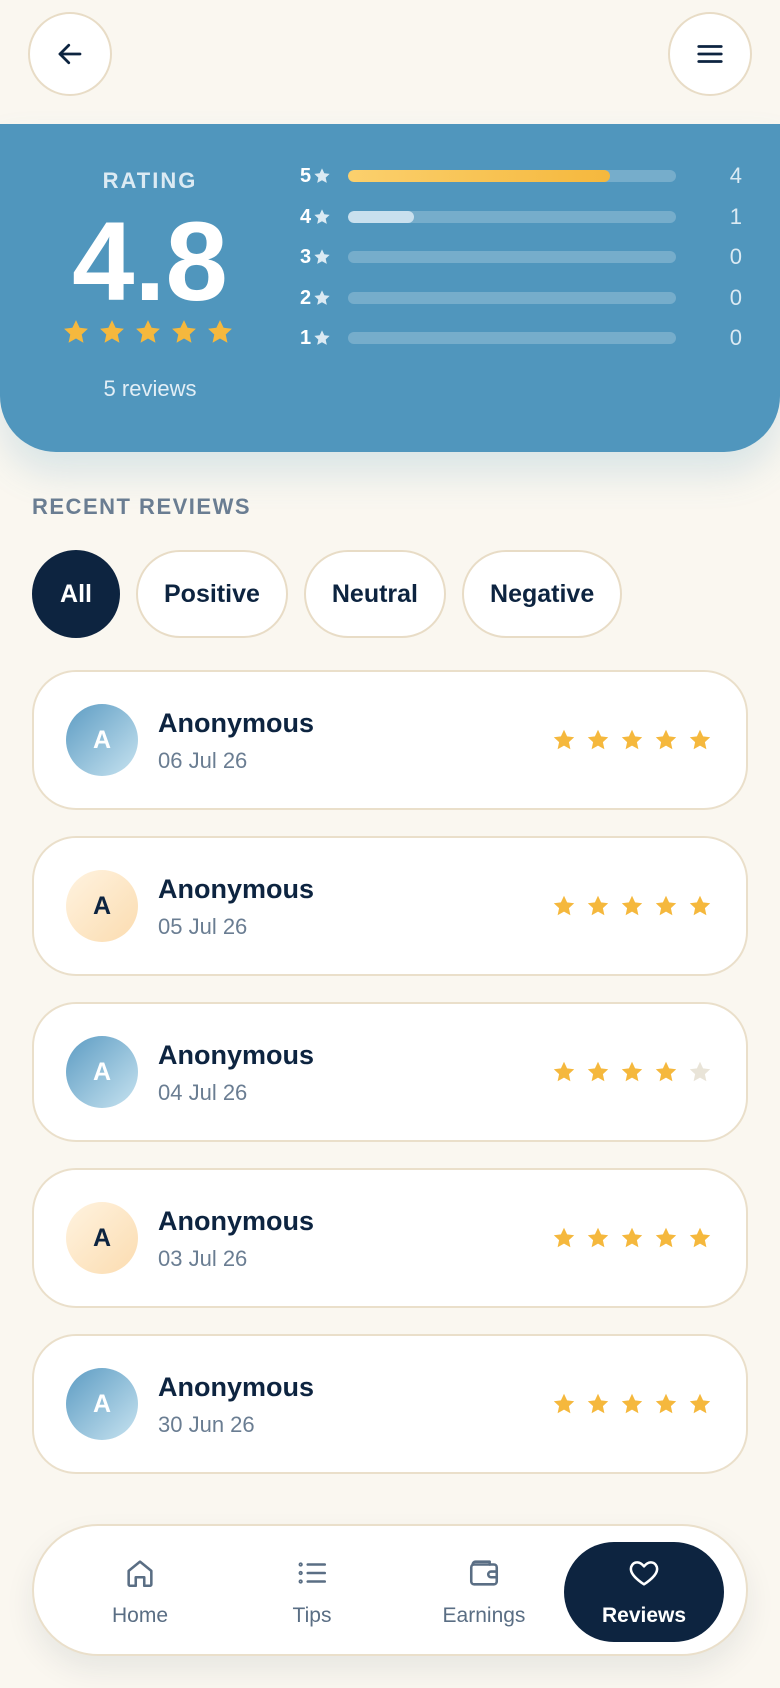 The image size is (780, 1688). What do you see at coordinates (76, 594) in the screenshot?
I see `filter-all: All` at bounding box center [76, 594].